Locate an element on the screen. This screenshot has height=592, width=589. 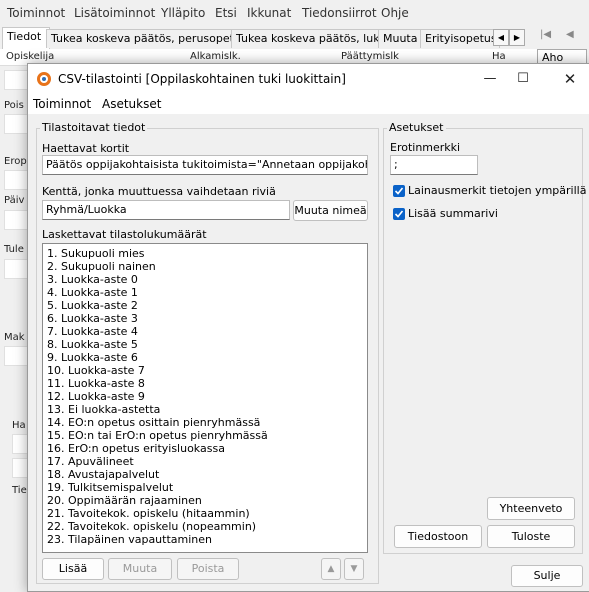
app-menu-tiedonsiirrot: Tiedonsiirrot is located at coordinates (339, 13).